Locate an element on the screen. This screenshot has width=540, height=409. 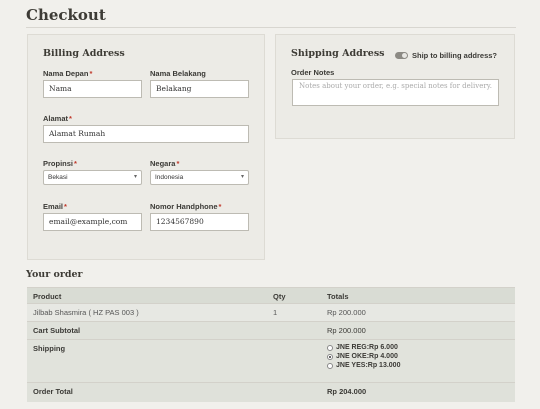
billing-title: Billing Address is located at coordinates (84, 53).